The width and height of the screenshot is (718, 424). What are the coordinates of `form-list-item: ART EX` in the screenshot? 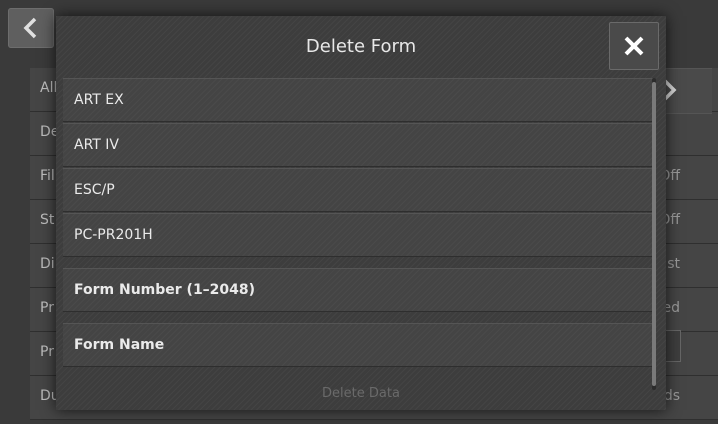 It's located at (359, 100).